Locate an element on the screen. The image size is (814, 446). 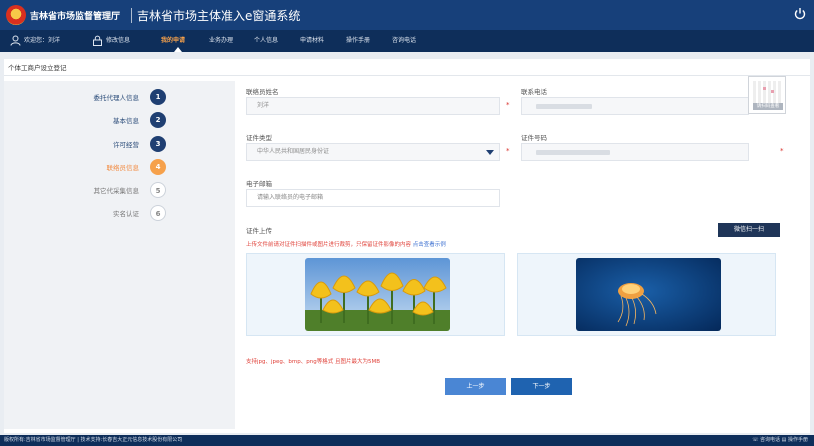
step-basic-info: 基本信息 2 is located at coordinates (119, 120).